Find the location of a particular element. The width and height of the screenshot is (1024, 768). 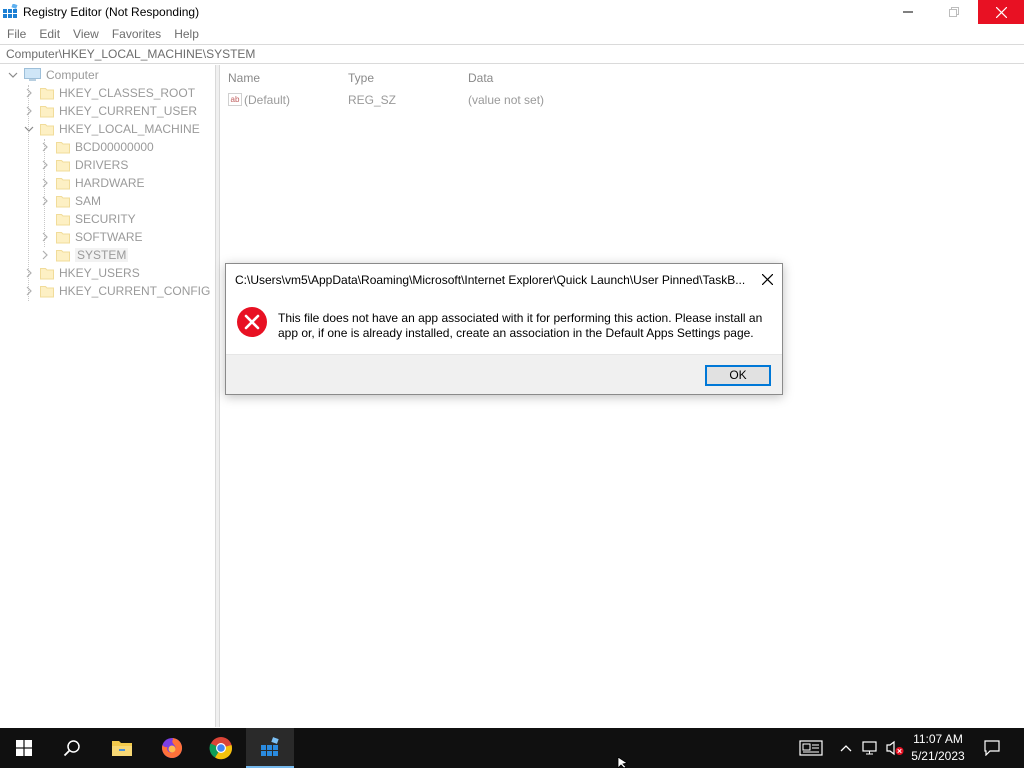

window-title: Registry Editor (Not Responding) is located at coordinates (111, 12).